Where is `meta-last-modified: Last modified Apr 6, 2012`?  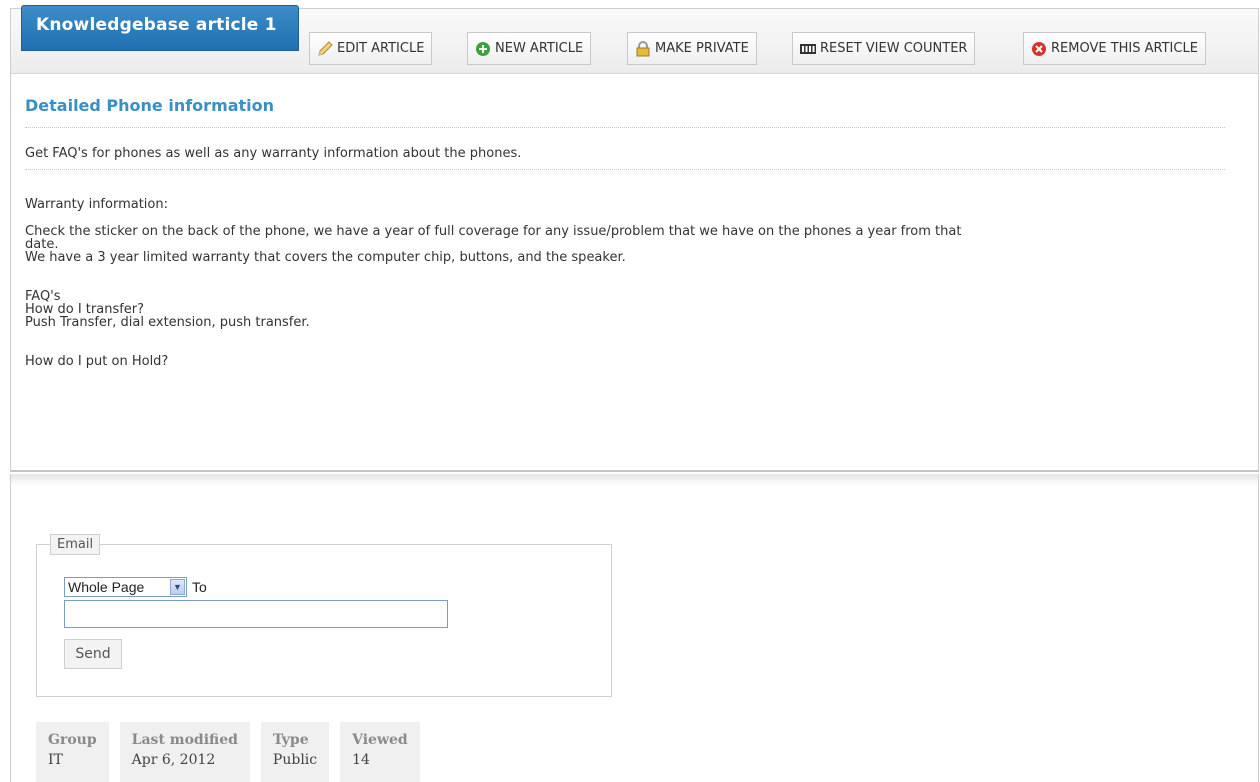 meta-last-modified: Last modified Apr 6, 2012 is located at coordinates (184, 752).